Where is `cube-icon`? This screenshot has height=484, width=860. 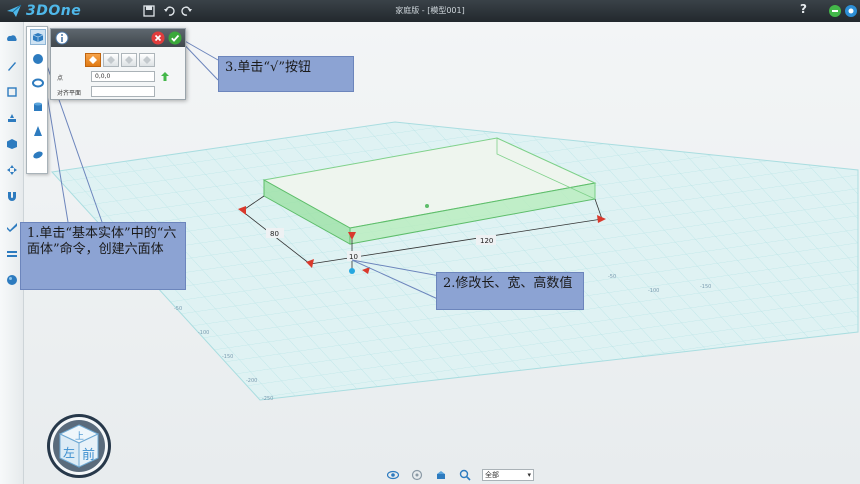 cube-icon is located at coordinates (12, 144).